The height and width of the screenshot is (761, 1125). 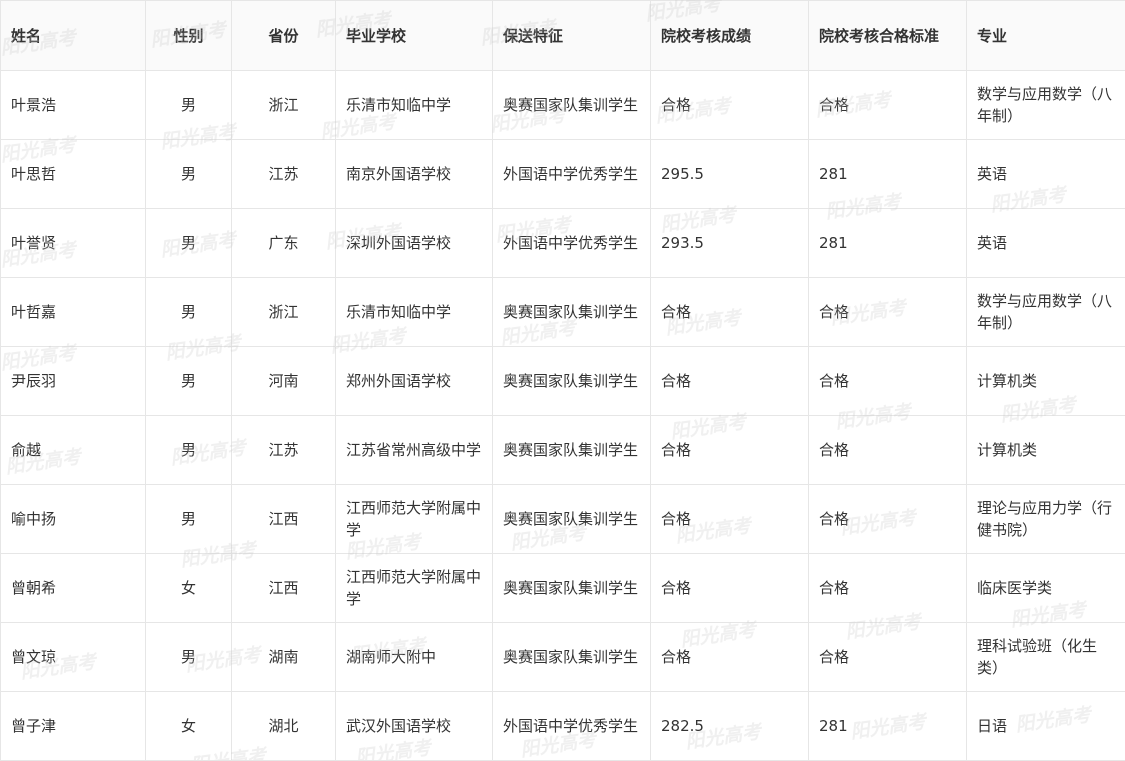 I want to click on cell-school: 郑州外国语学校, so click(x=414, y=381).